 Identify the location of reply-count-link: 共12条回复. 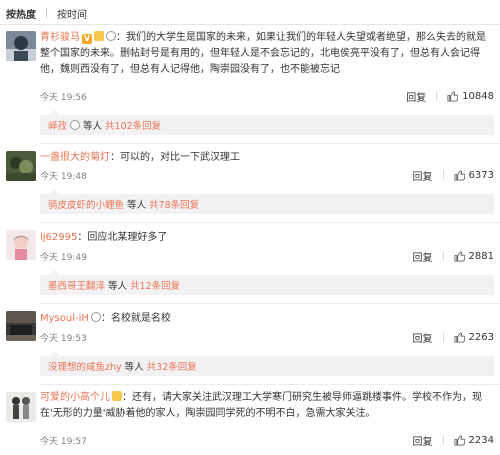
(155, 285).